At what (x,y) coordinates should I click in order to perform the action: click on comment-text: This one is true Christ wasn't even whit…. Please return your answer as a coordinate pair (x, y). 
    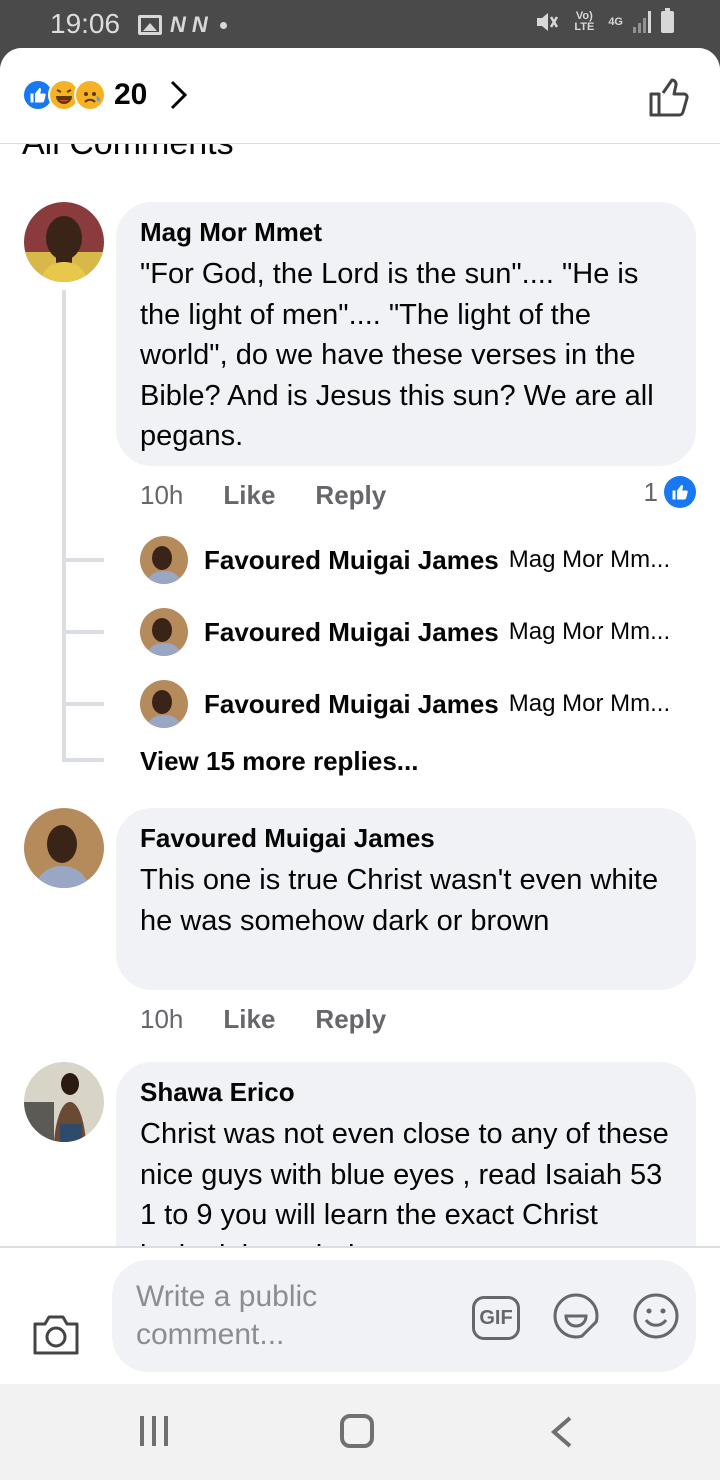
    Looking at the image, I should click on (399, 900).